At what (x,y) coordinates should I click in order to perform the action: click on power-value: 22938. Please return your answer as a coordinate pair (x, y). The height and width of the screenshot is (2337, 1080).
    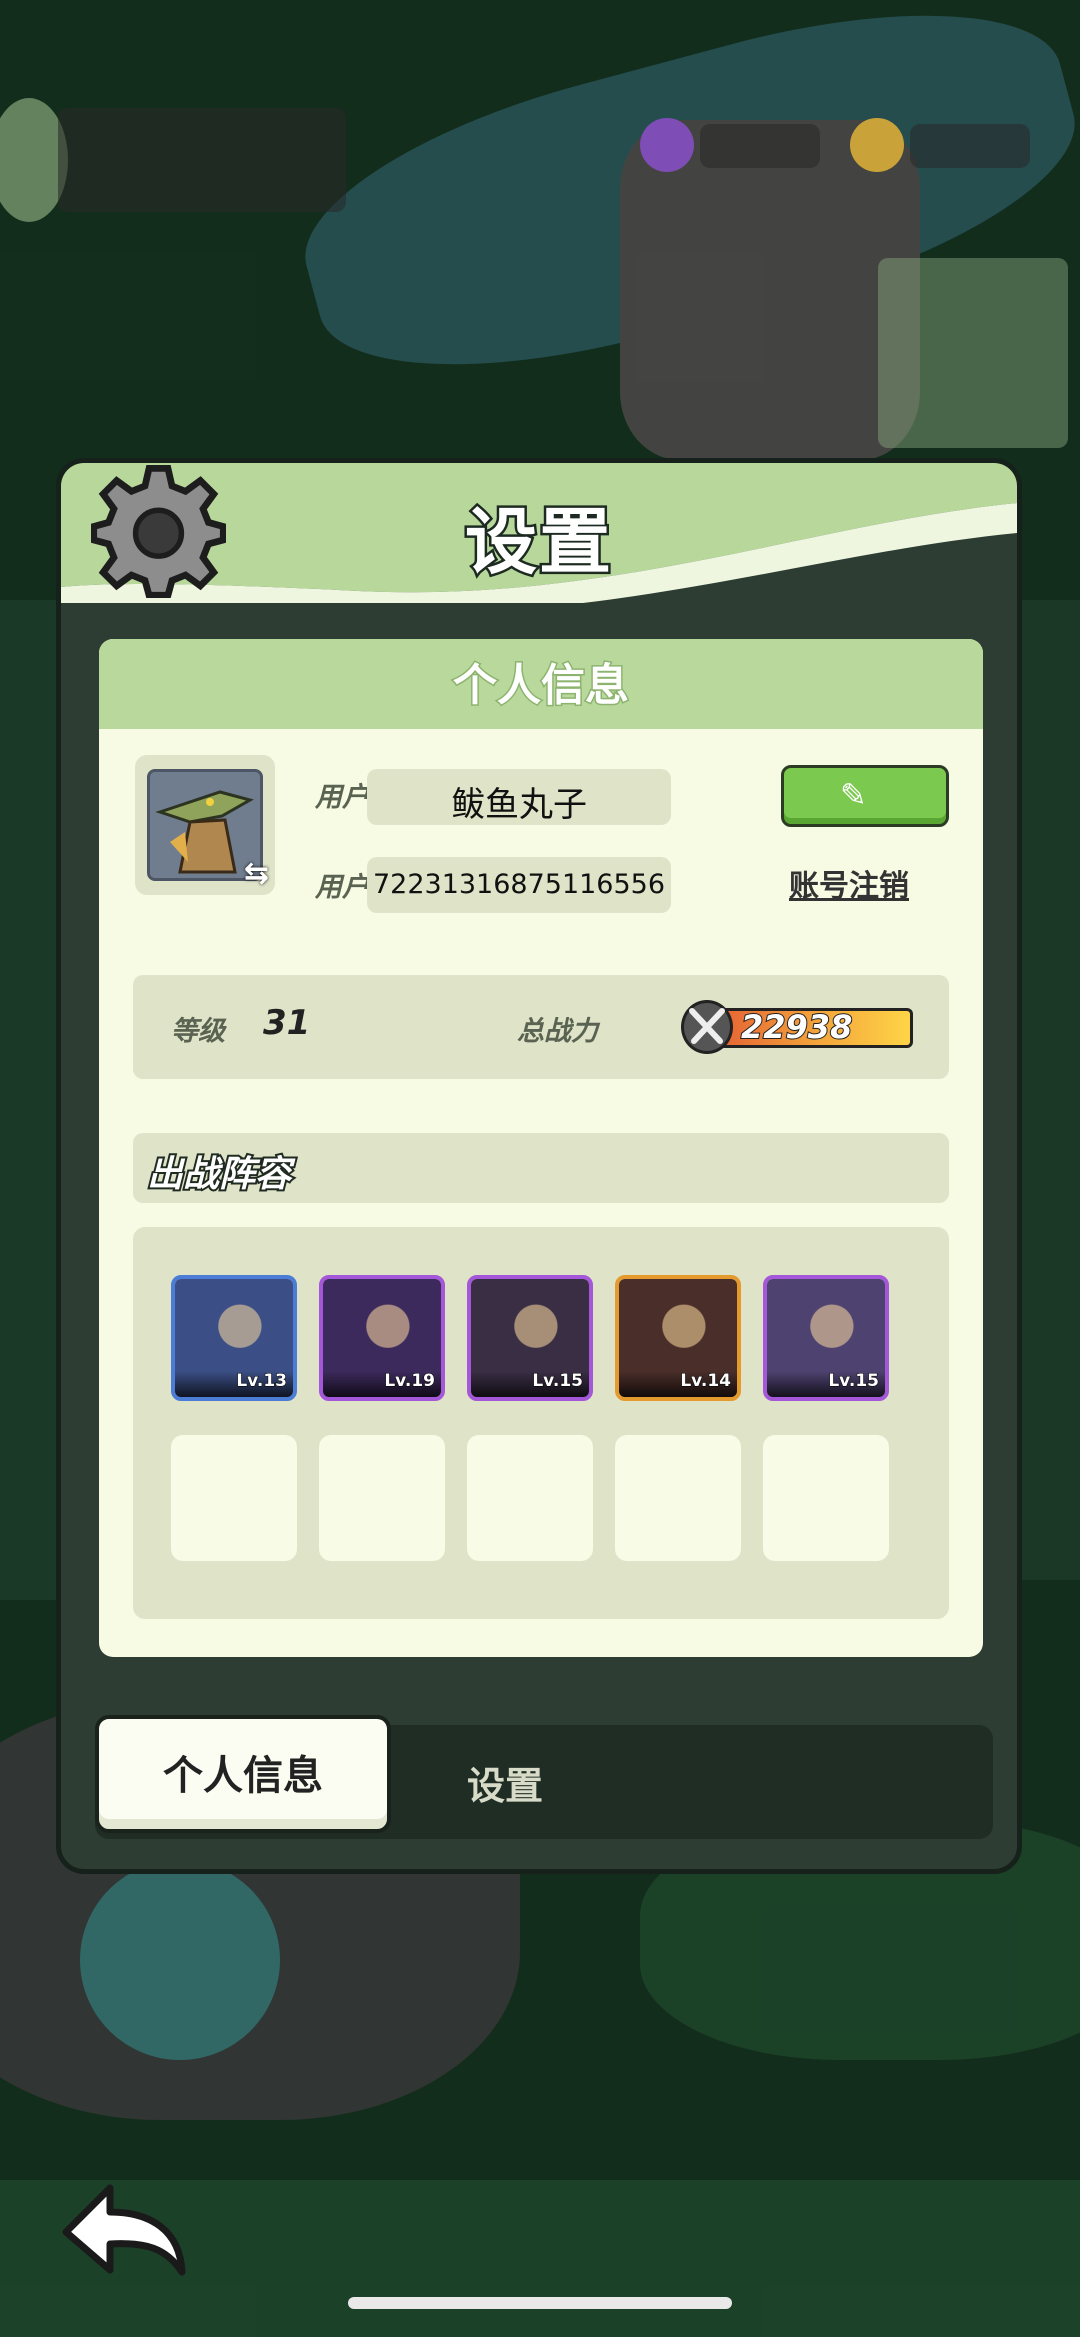
    Looking at the image, I should click on (796, 1027).